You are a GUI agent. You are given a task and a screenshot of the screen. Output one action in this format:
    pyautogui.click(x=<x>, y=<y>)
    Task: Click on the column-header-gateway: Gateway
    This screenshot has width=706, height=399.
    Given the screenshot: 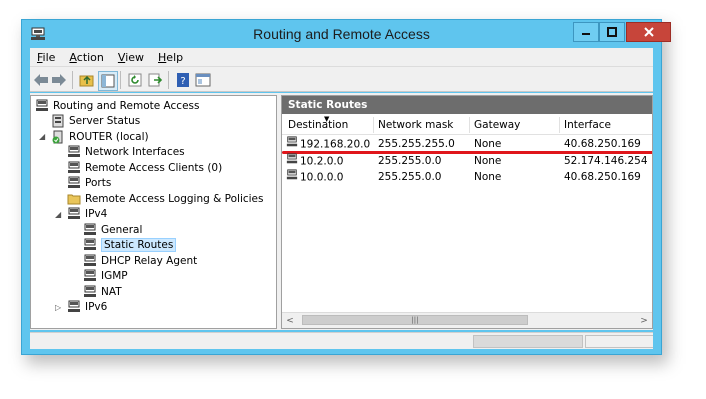 What is the action you would take?
    pyautogui.click(x=515, y=125)
    